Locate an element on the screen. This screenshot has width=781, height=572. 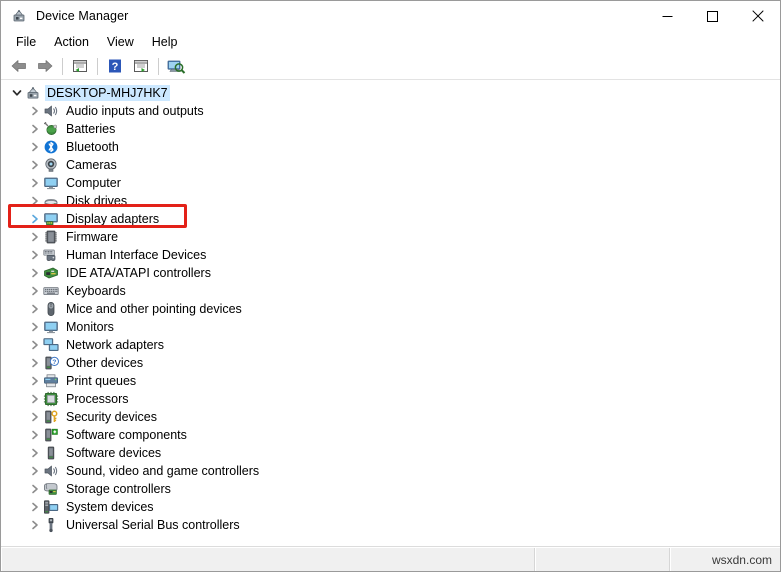
tree-node-label: Sound, video and game controllers is located at coordinates (163, 471).